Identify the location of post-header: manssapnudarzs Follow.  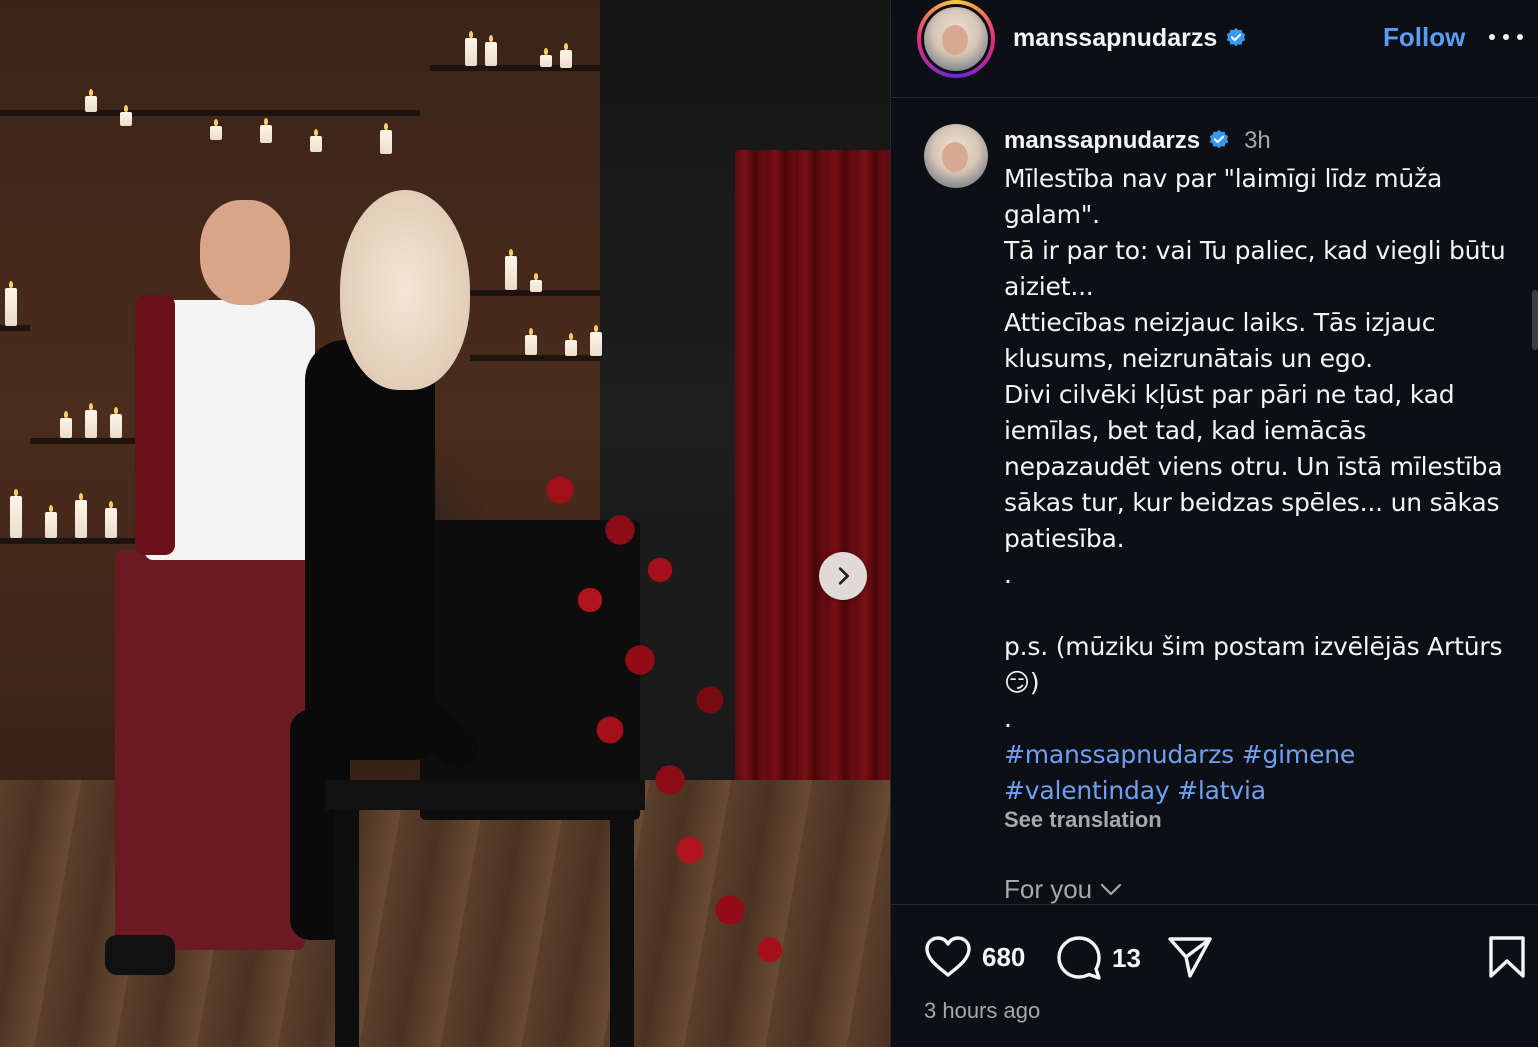
(1214, 49).